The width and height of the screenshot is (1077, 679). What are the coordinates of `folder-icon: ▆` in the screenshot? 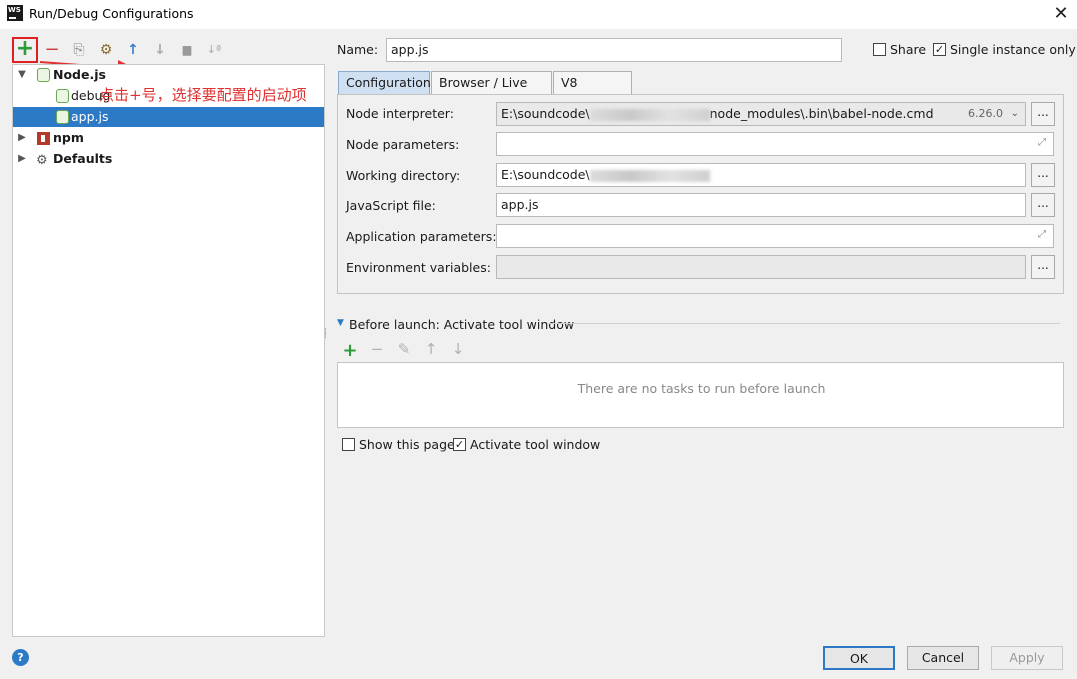 It's located at (187, 50).